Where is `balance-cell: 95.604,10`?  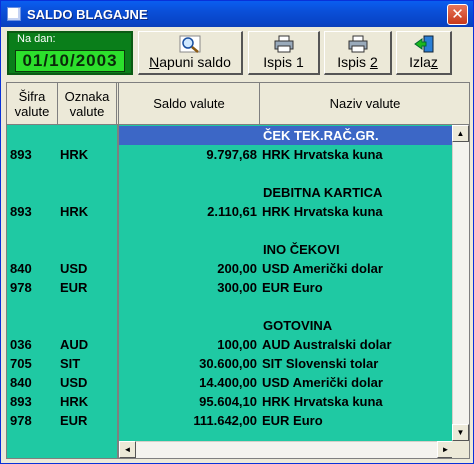 balance-cell: 95.604,10 is located at coordinates (228, 401).